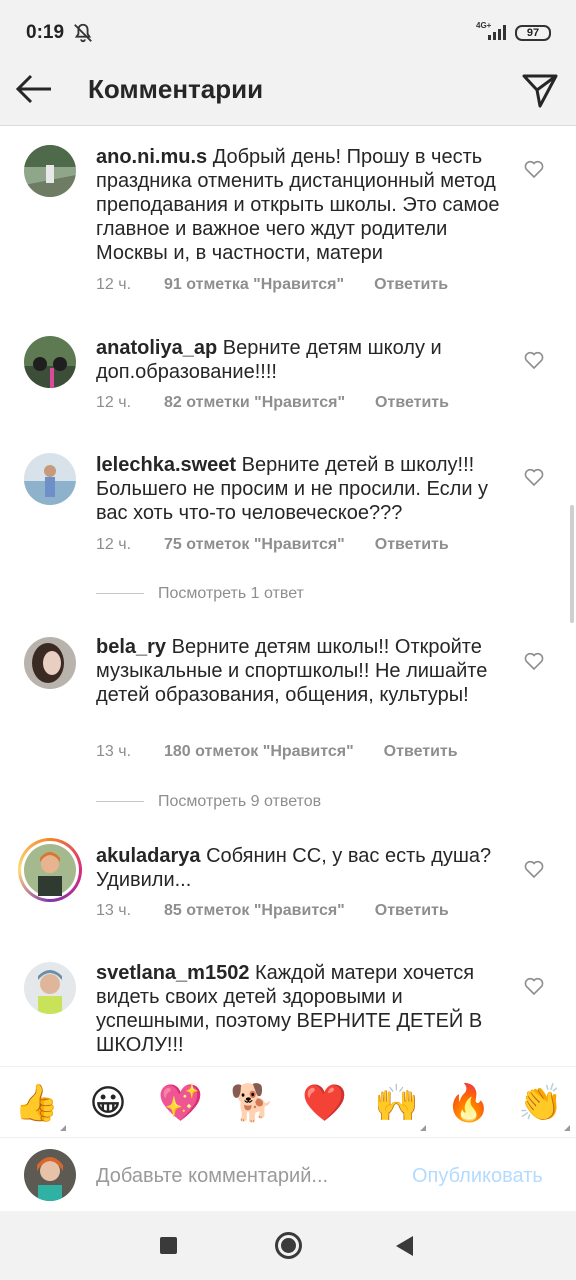 The width and height of the screenshot is (576, 1280). I want to click on dog-icon: 🐕, so click(252, 1102).